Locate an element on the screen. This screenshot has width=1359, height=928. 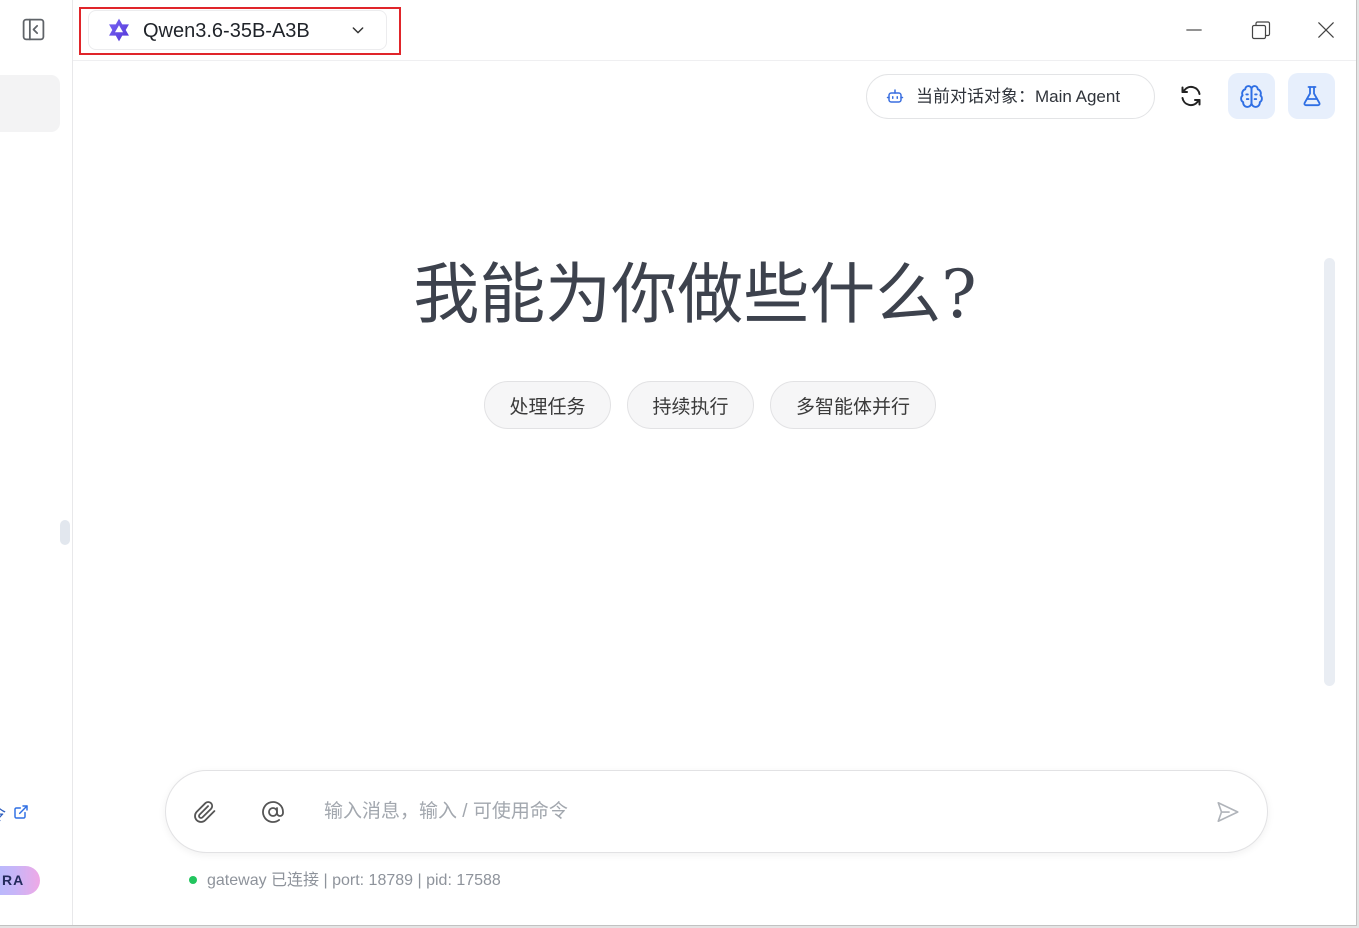
sidebar: 令 RA is located at coordinates (36, 462).